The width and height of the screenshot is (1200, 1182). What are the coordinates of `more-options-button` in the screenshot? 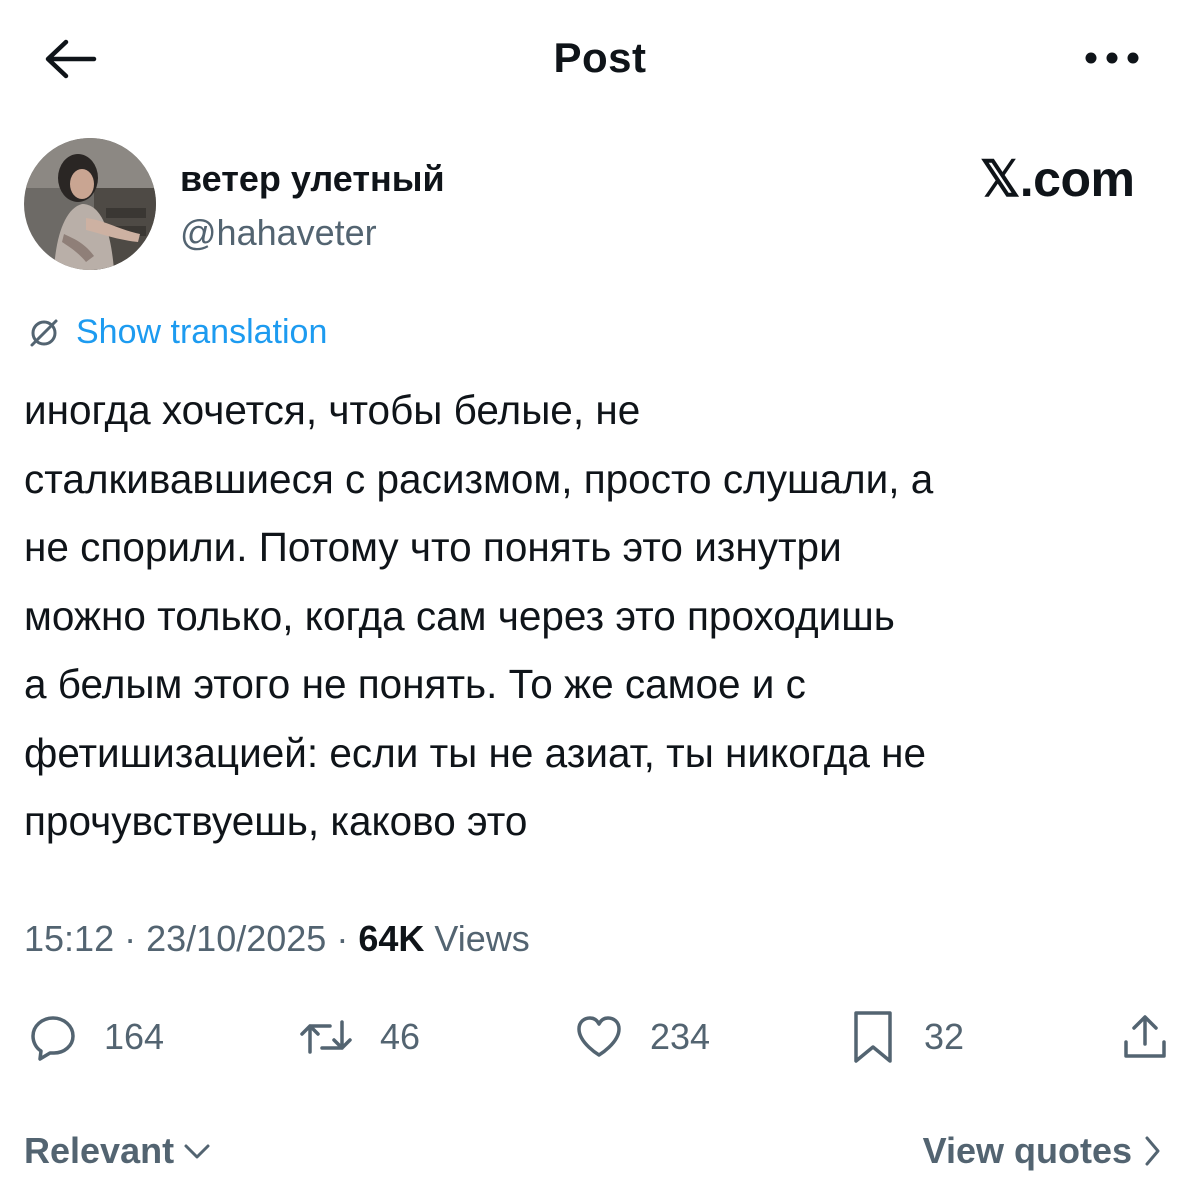 It's located at (1112, 58).